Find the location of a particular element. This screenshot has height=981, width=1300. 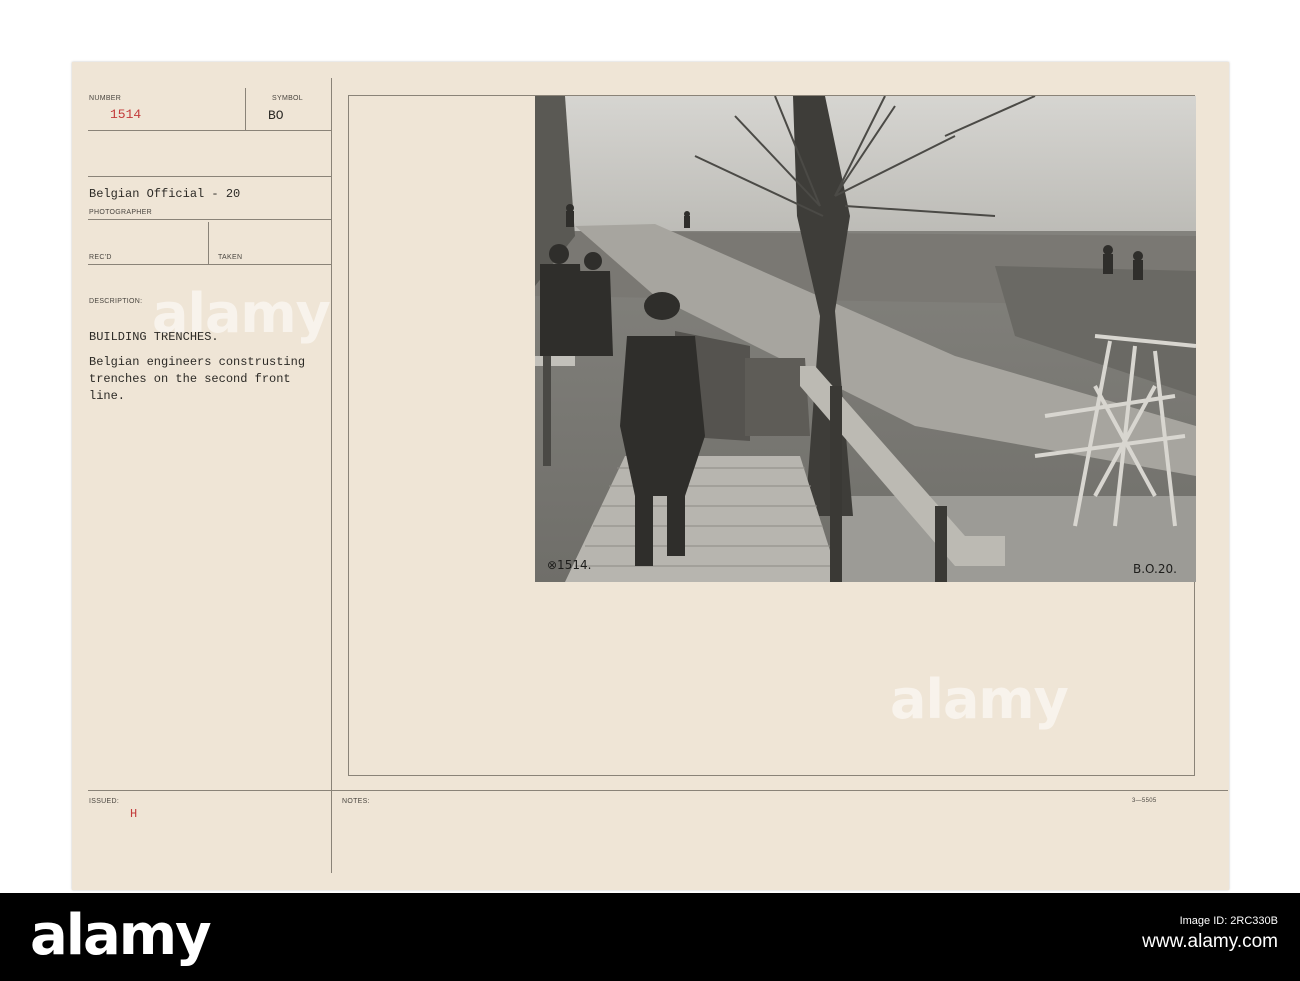

description-label: DESCRIPTION: is located at coordinates (116, 301).